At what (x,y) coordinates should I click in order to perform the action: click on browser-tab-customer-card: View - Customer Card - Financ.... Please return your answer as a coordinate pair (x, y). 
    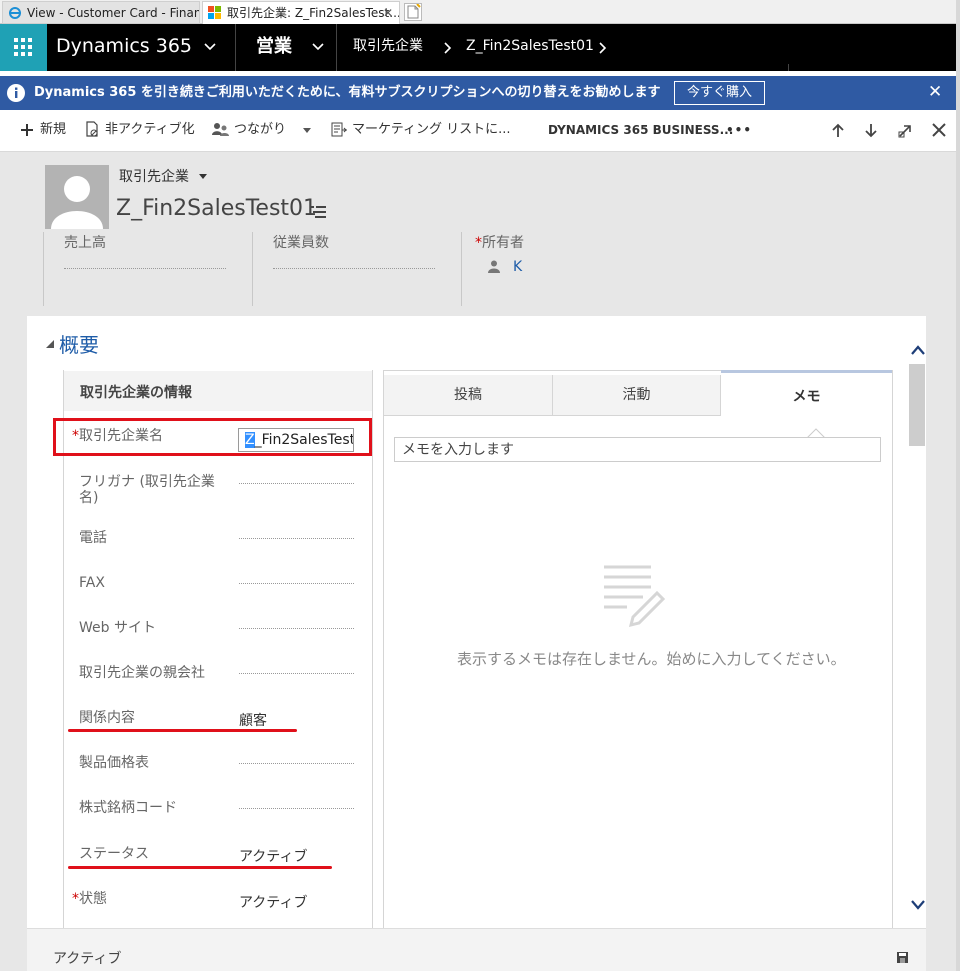
    Looking at the image, I should click on (101, 12).